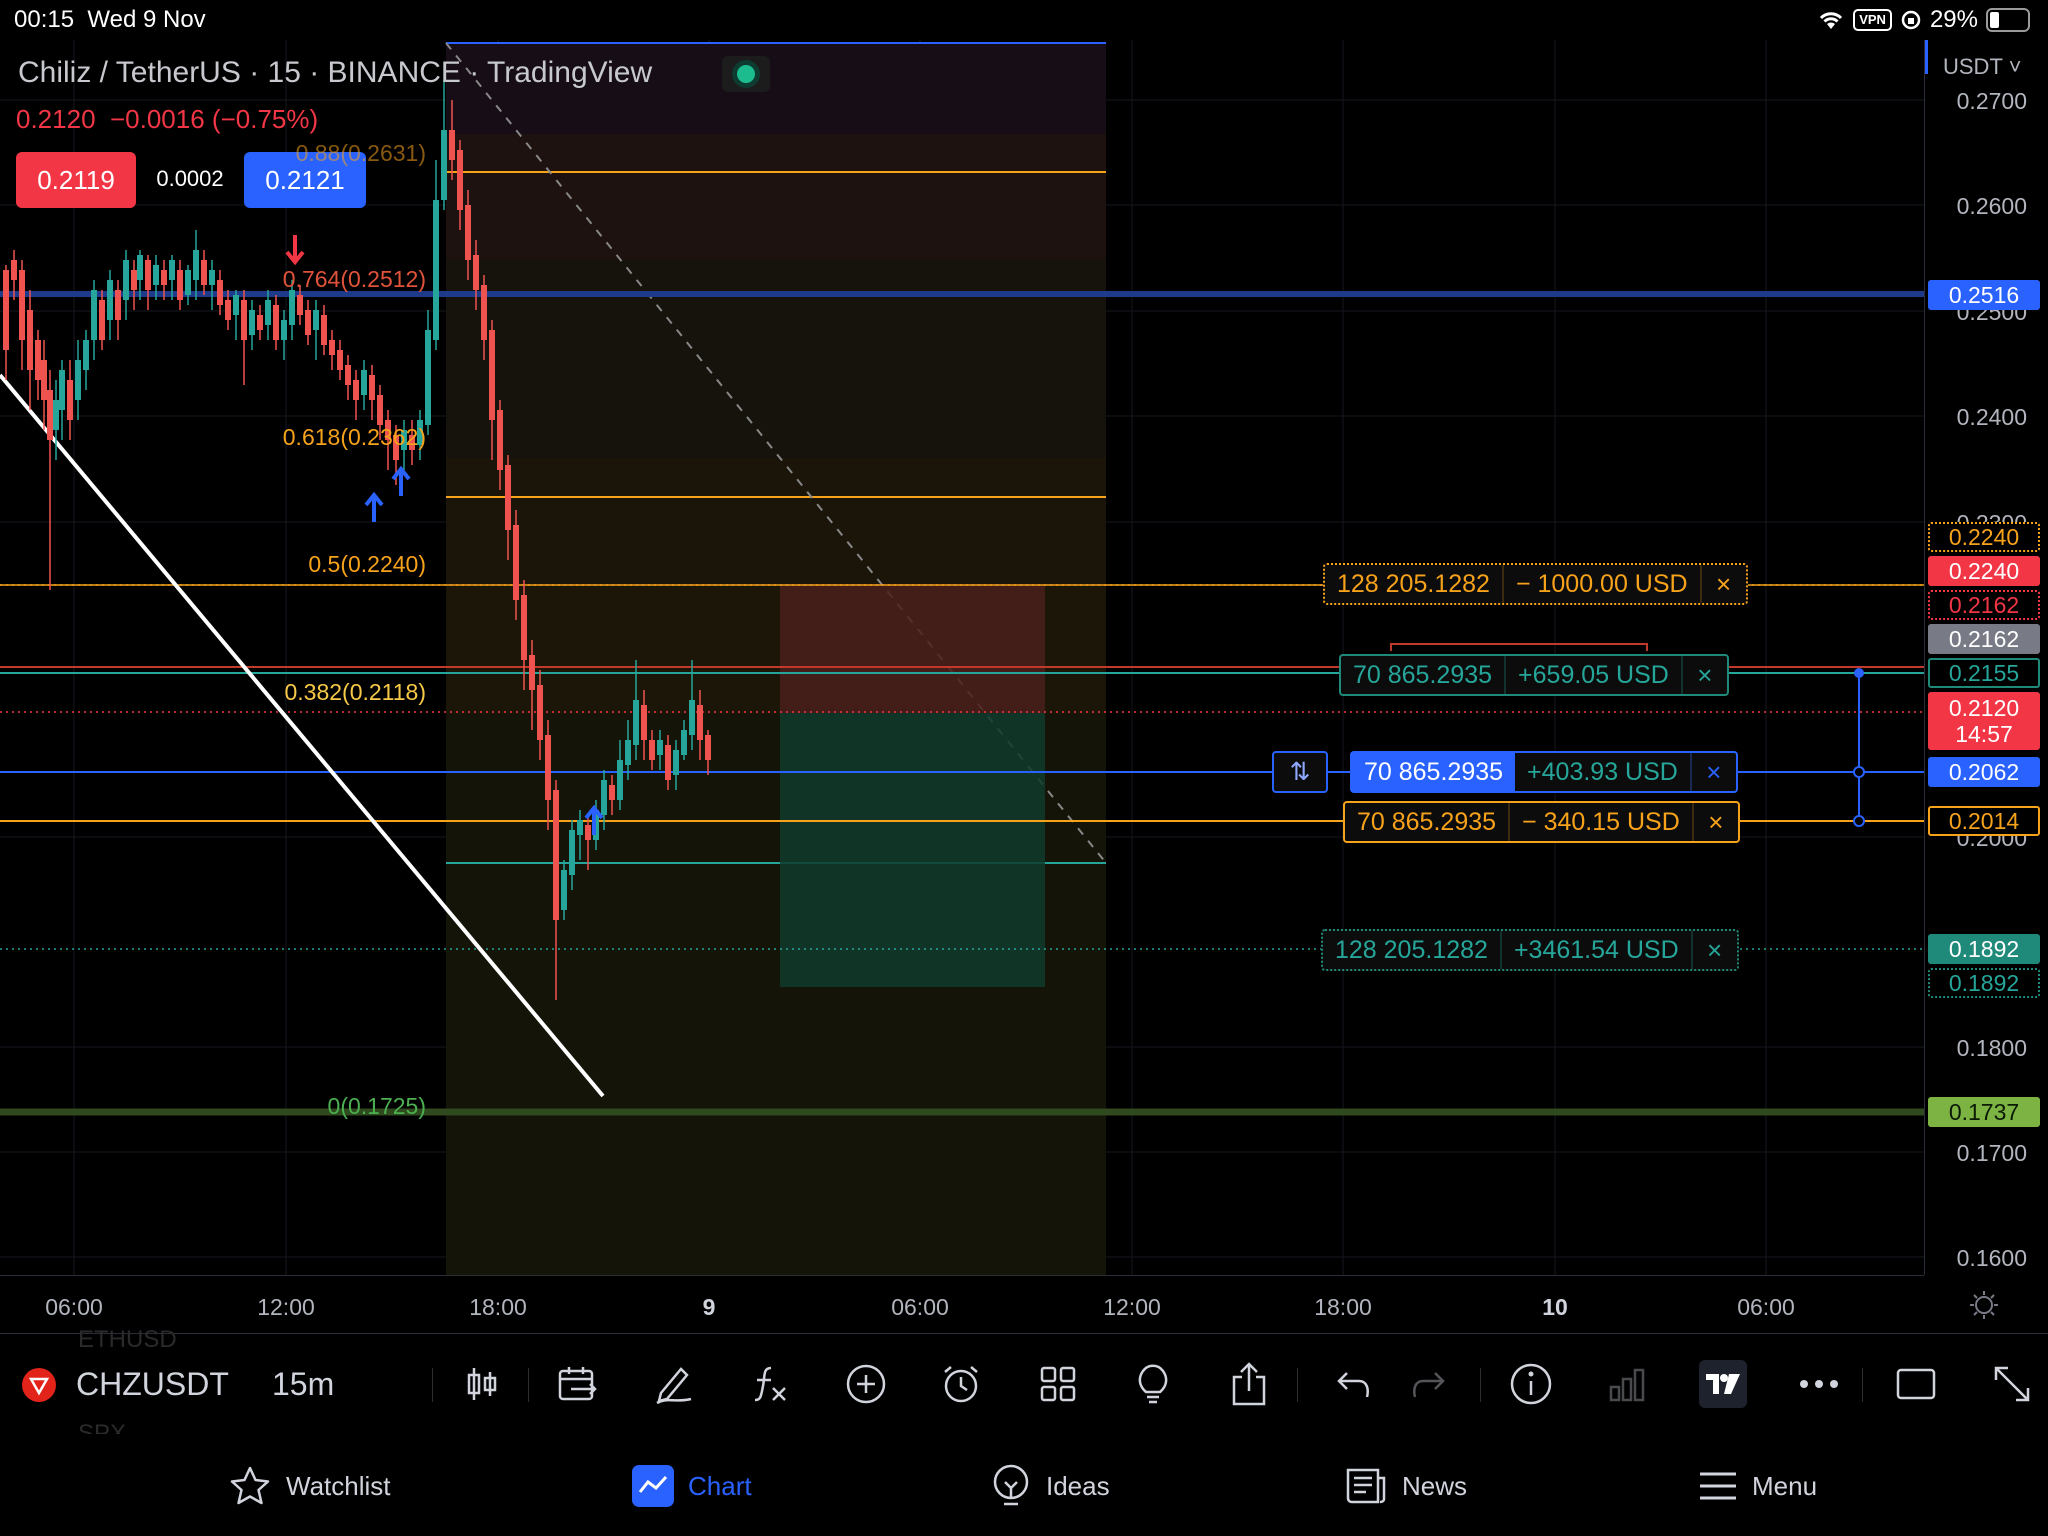 The width and height of the screenshot is (2048, 1536). I want to click on undo-icon, so click(1354, 1384).